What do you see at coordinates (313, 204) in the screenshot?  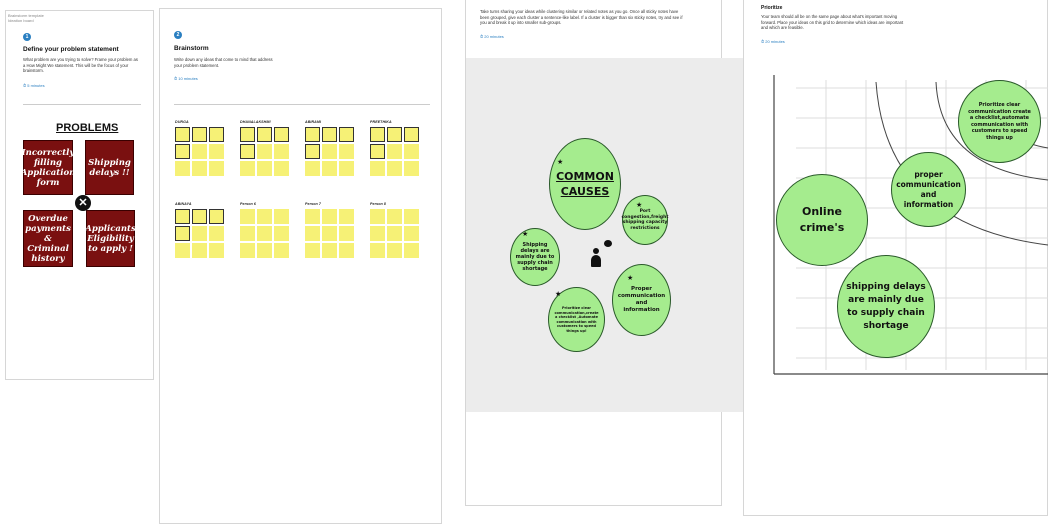 I see `person-name: Person 7` at bounding box center [313, 204].